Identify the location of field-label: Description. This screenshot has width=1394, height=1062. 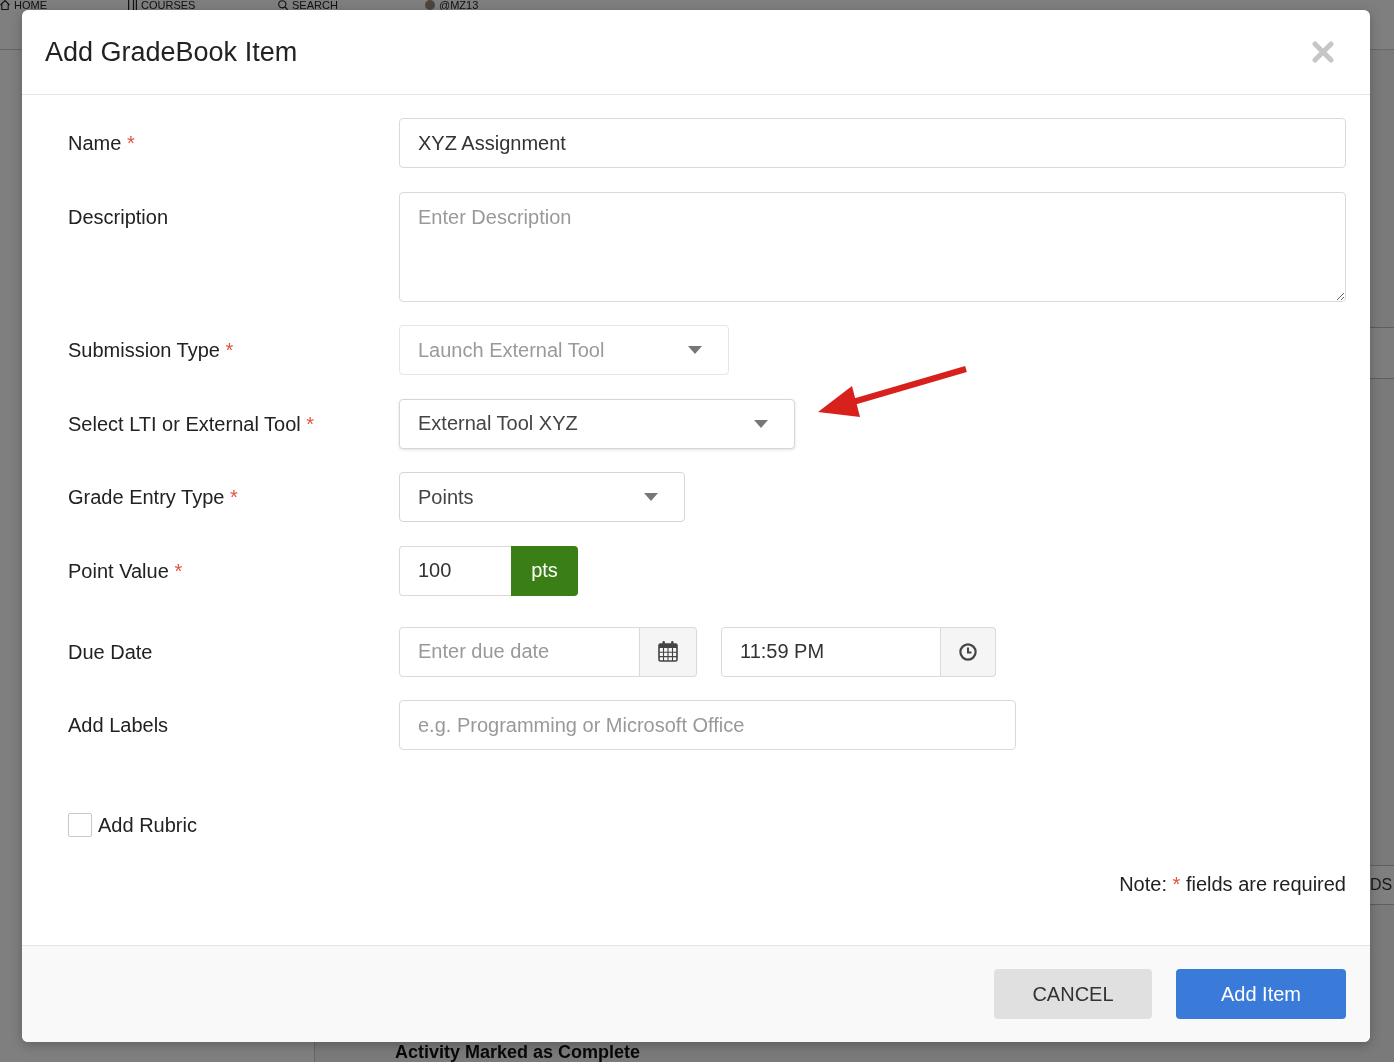
(119, 217).